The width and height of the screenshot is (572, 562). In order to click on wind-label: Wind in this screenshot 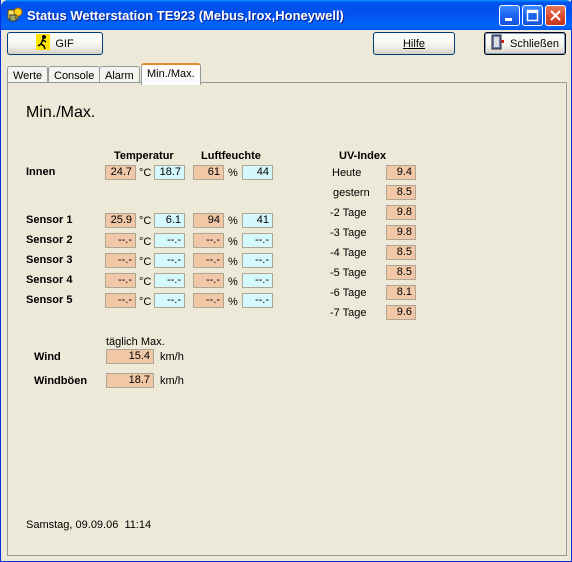, I will do `click(47, 357)`.